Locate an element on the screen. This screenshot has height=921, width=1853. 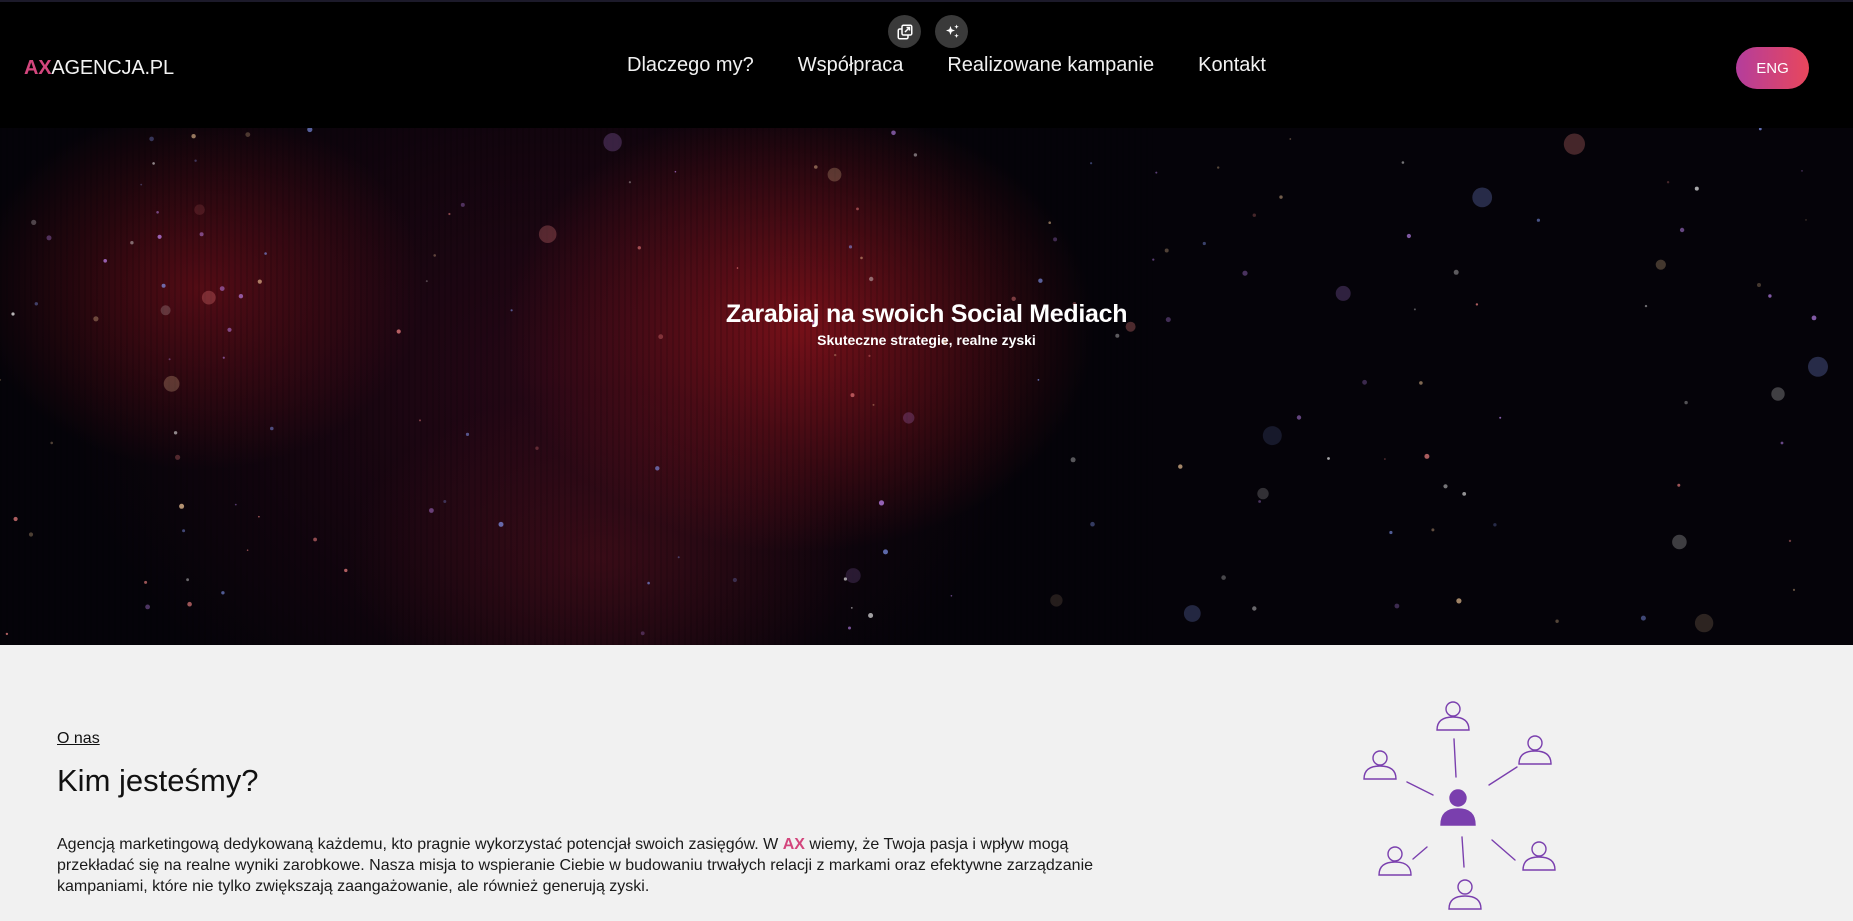
people-network-icon is located at coordinates (1459, 805).